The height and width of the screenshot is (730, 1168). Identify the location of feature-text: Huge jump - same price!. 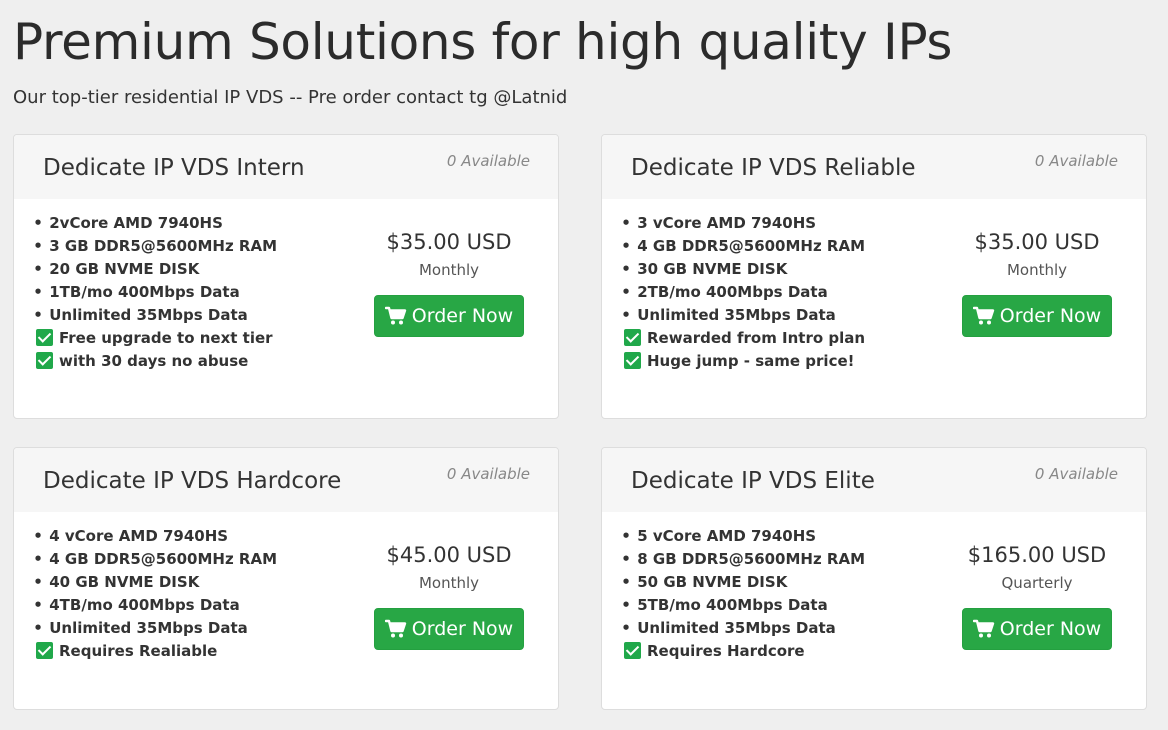
(751, 360).